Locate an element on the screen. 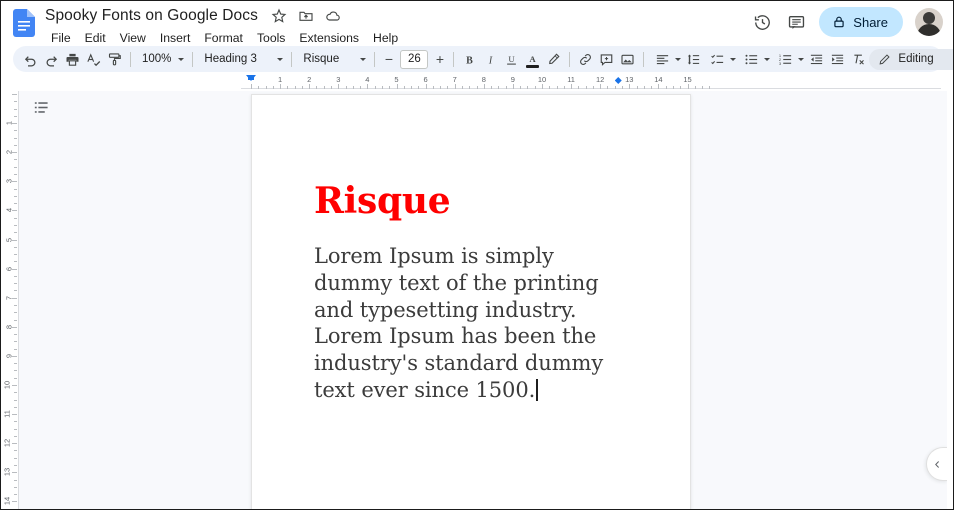  bulleted-list-icon is located at coordinates (751, 59).